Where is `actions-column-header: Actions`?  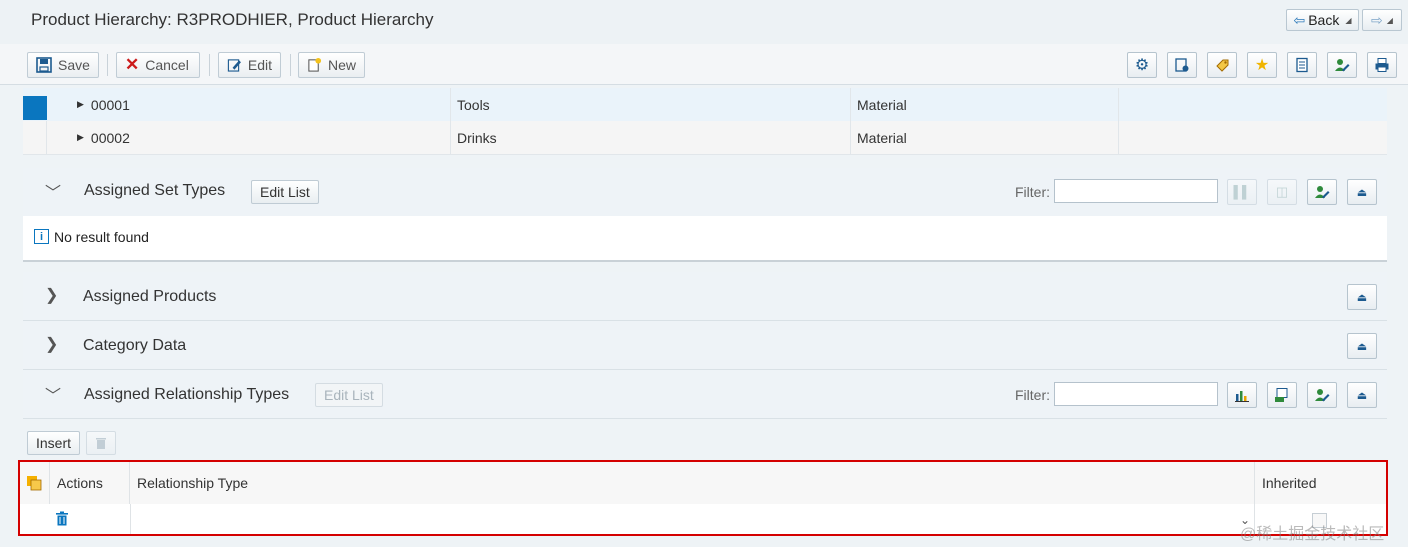
actions-column-header: Actions is located at coordinates (90, 483).